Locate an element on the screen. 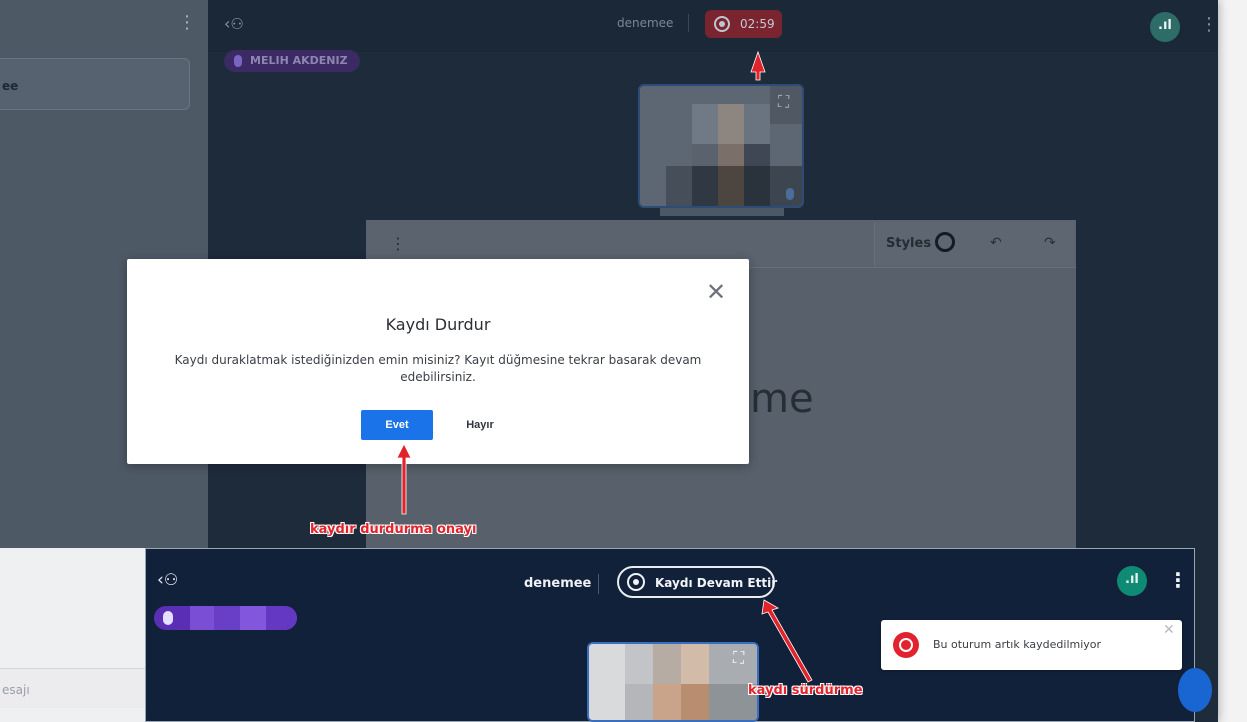  whiteboard-menu-icon: ⋮ is located at coordinates (398, 243).